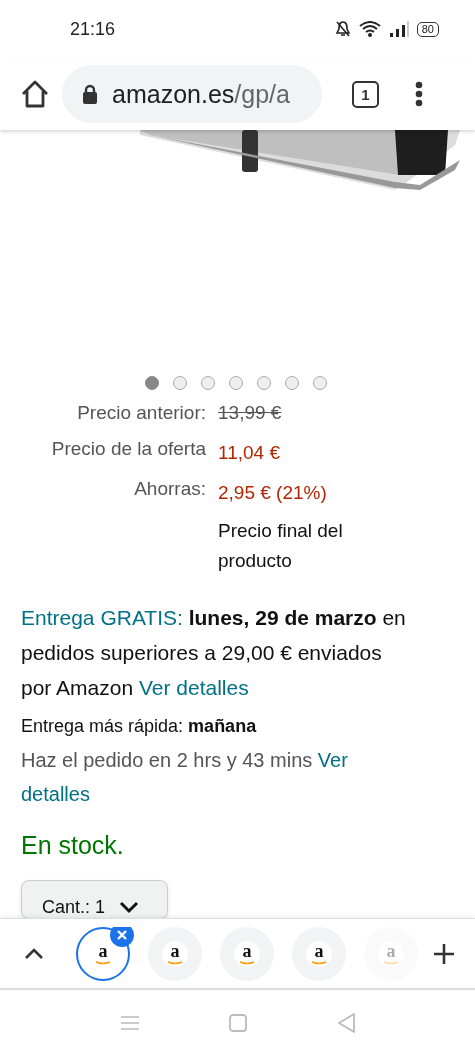 The width and height of the screenshot is (475, 1056). Describe the element at coordinates (342, 29) in the screenshot. I see `muted-bell-icon` at that location.